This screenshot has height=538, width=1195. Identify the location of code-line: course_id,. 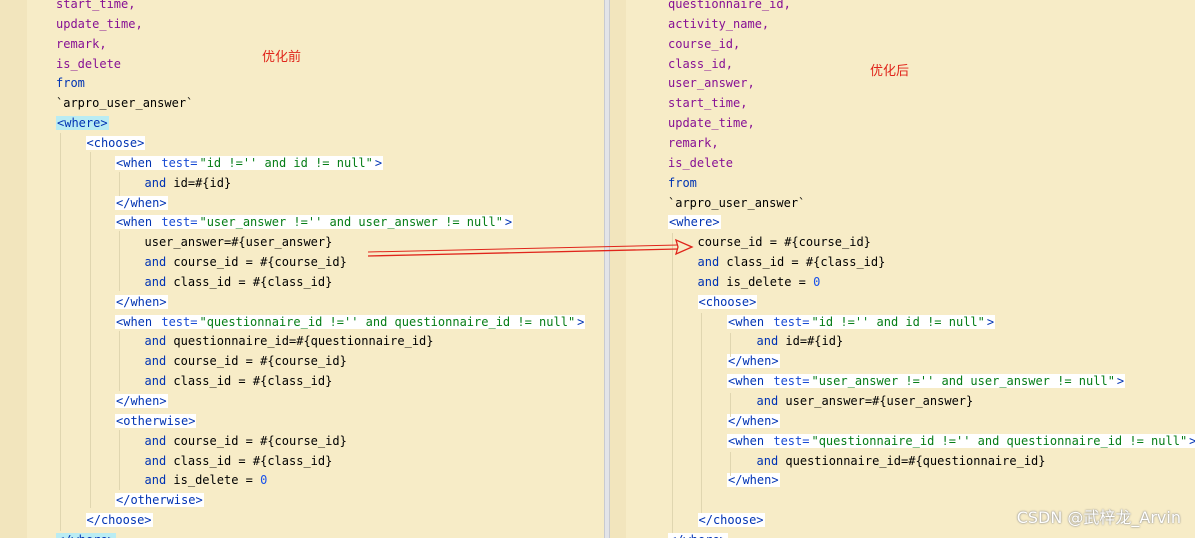
(704, 44).